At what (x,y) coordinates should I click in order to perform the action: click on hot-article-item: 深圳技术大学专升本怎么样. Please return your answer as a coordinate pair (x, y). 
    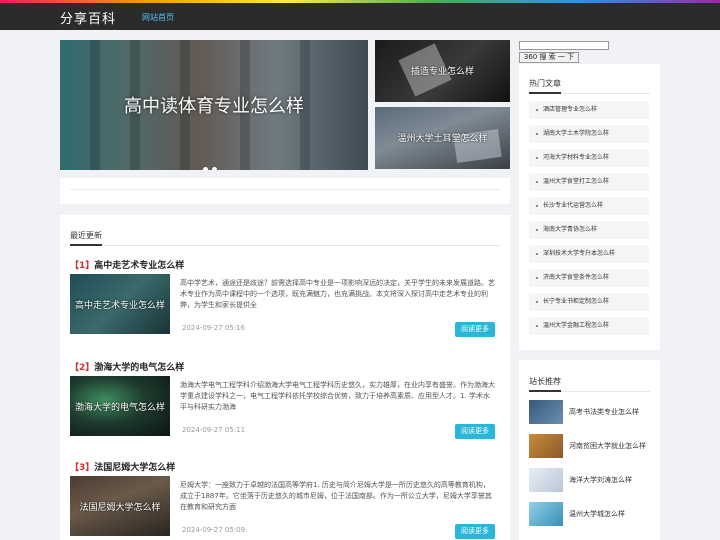
    Looking at the image, I should click on (589, 254).